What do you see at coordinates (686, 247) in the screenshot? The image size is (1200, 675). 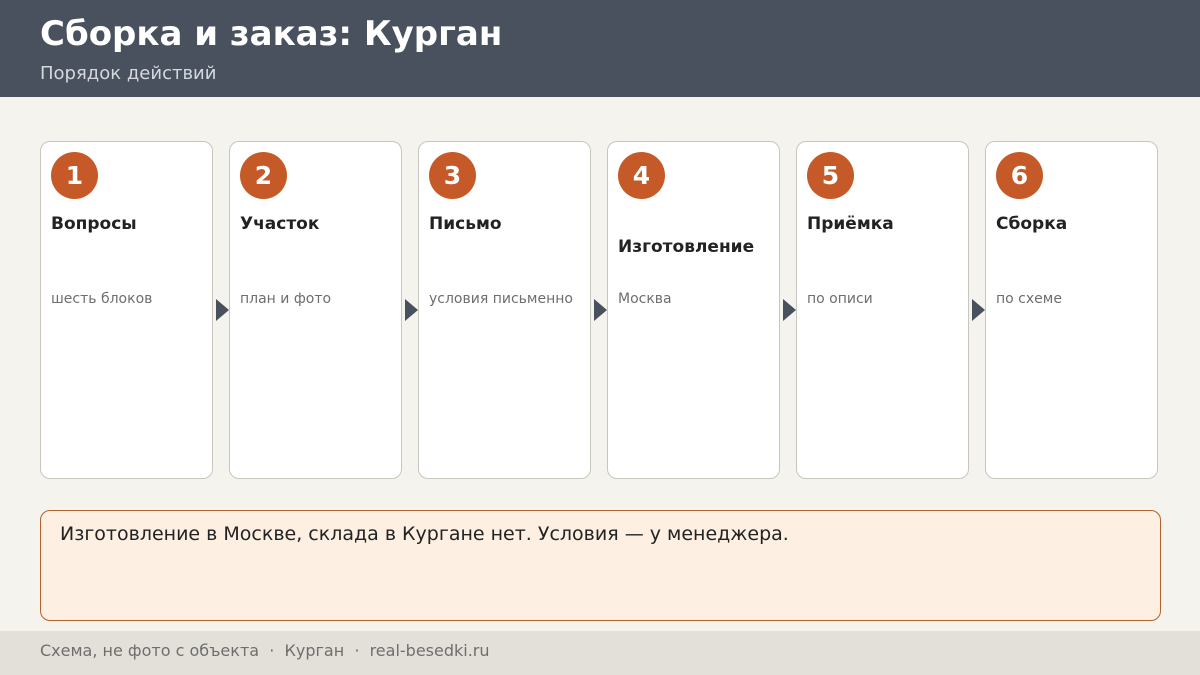 I see `step-title: Изготовление` at bounding box center [686, 247].